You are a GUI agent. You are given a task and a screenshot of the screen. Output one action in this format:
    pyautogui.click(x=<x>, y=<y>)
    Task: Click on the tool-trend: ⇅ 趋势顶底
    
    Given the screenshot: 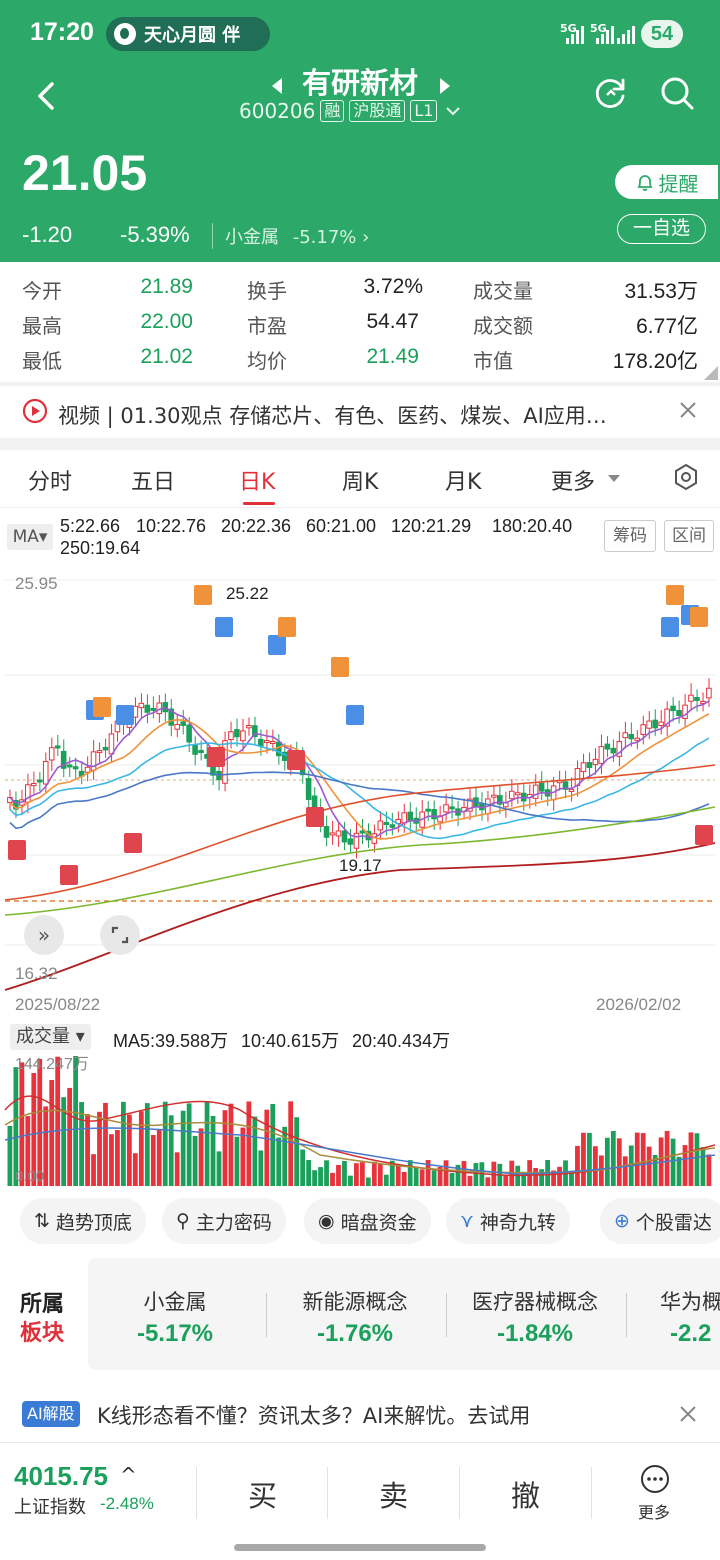 What is the action you would take?
    pyautogui.click(x=83, y=1221)
    